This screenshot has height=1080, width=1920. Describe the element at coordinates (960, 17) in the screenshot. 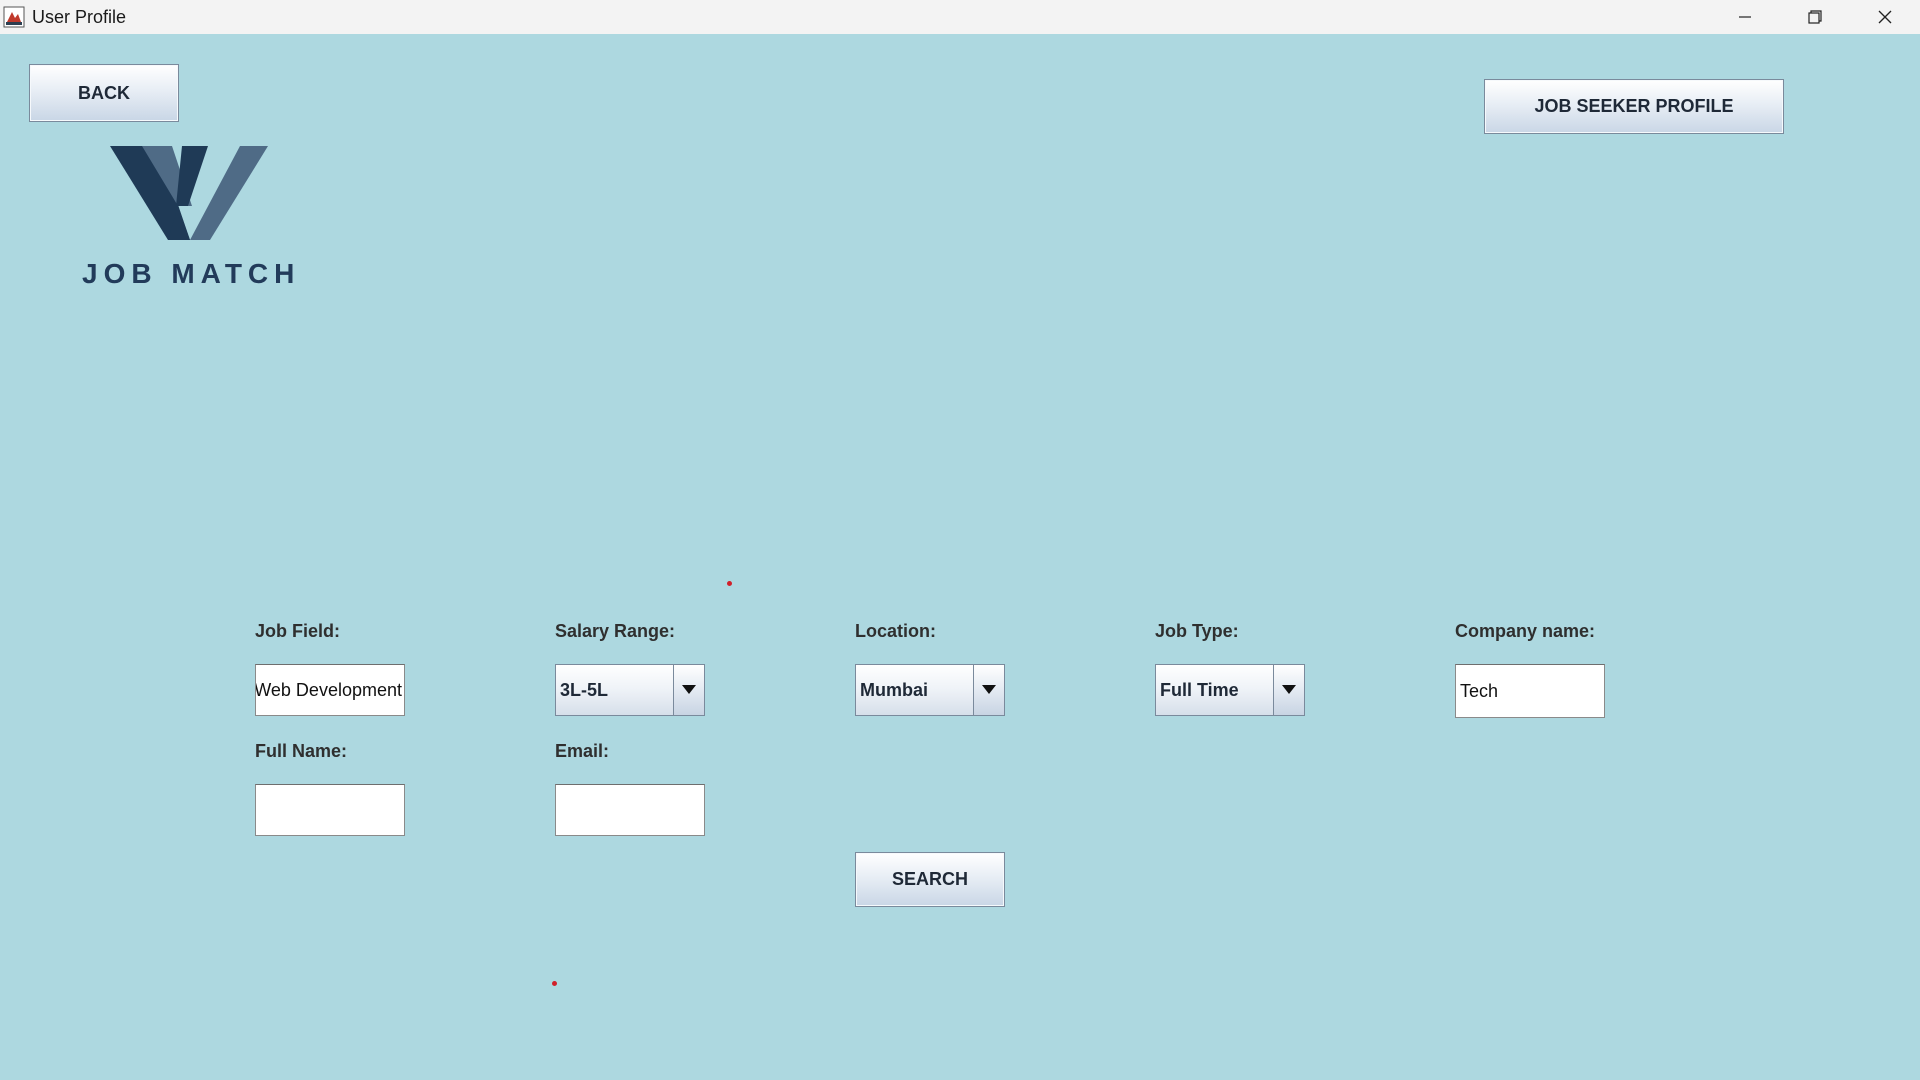

I see `title-bar: User Profile` at that location.